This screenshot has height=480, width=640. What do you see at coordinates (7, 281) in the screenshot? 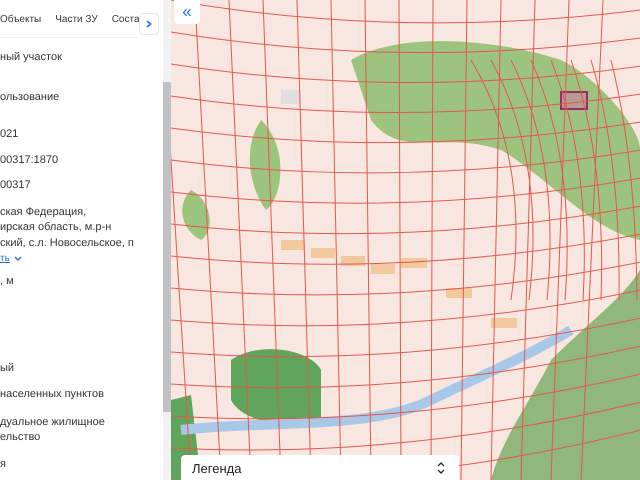
I see `detail-text: , м` at bounding box center [7, 281].